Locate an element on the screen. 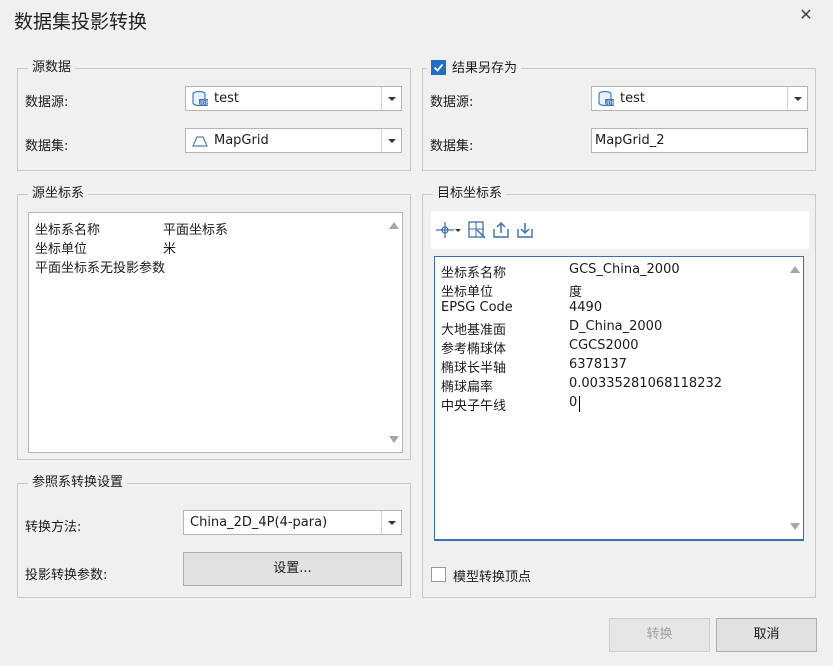 The width and height of the screenshot is (833, 666). target-crs-key: 参考椭球体 is located at coordinates (474, 349).